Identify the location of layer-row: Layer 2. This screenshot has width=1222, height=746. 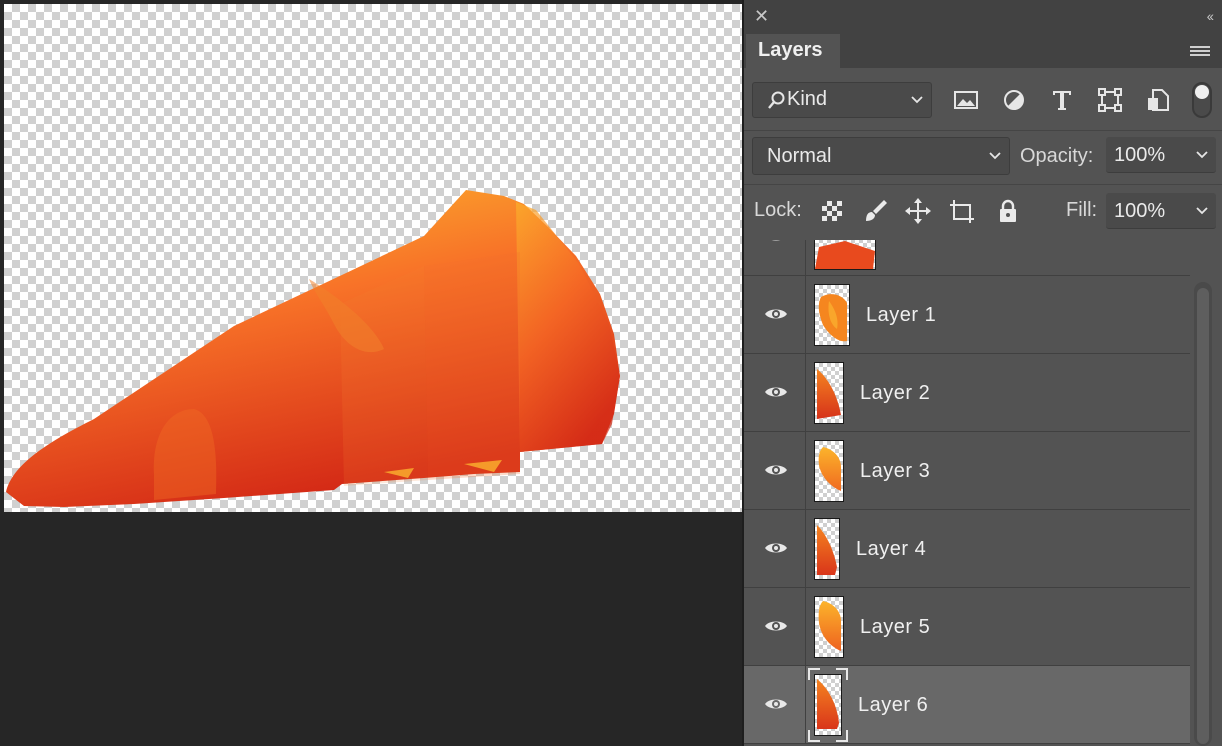
(967, 393).